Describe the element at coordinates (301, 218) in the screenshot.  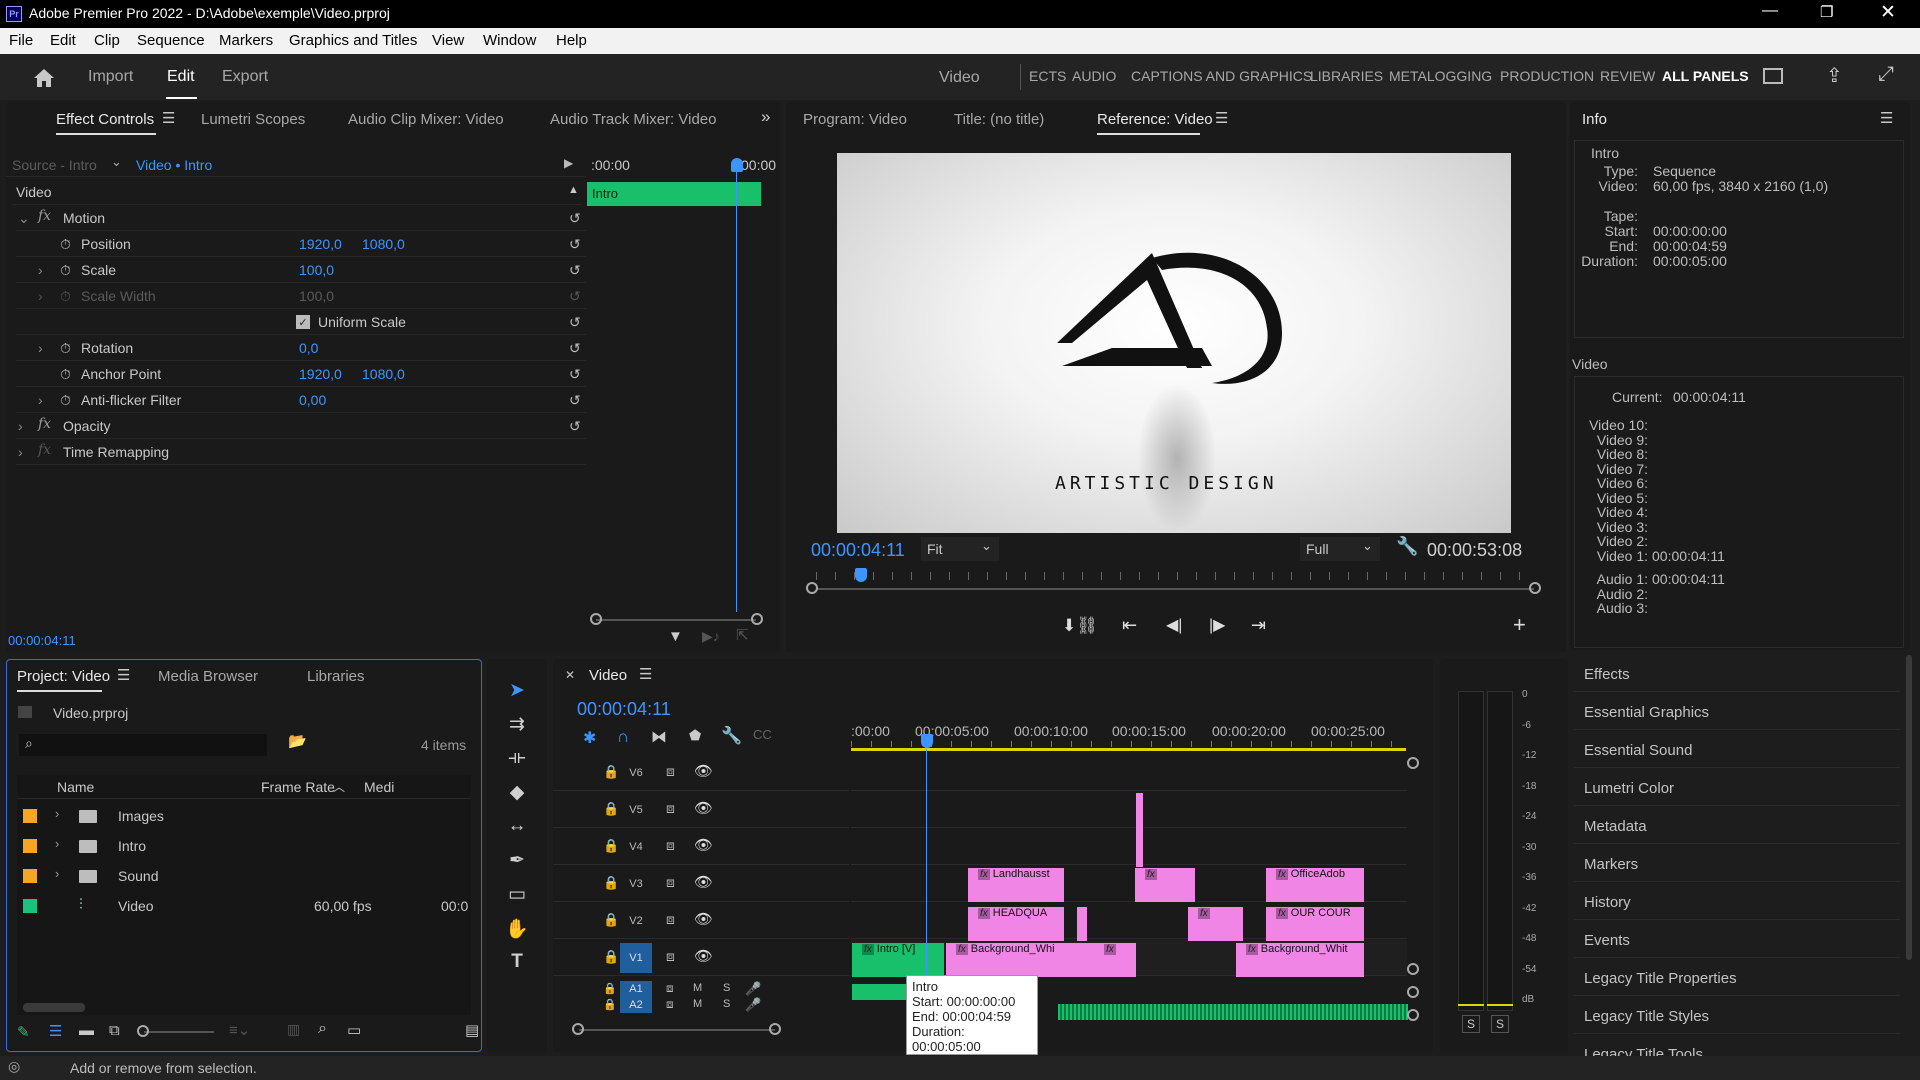
I see `motion-row: ⌄ fx Motion ↺` at that location.